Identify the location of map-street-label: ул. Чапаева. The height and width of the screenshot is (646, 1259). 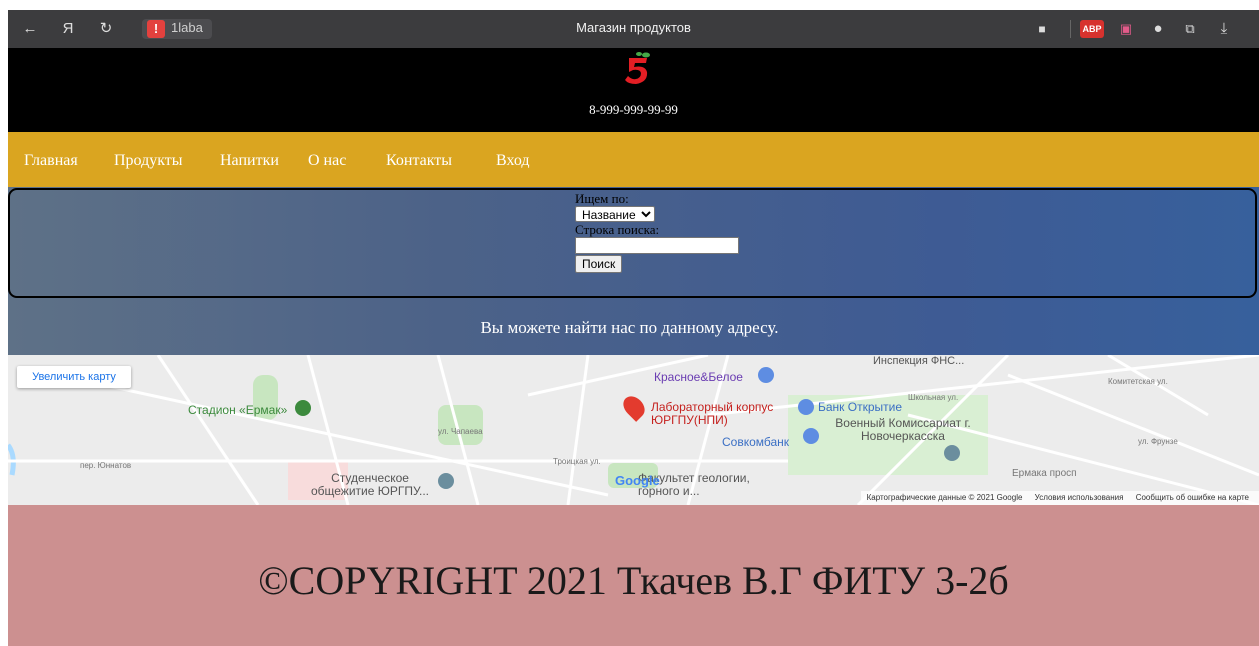
(460, 431).